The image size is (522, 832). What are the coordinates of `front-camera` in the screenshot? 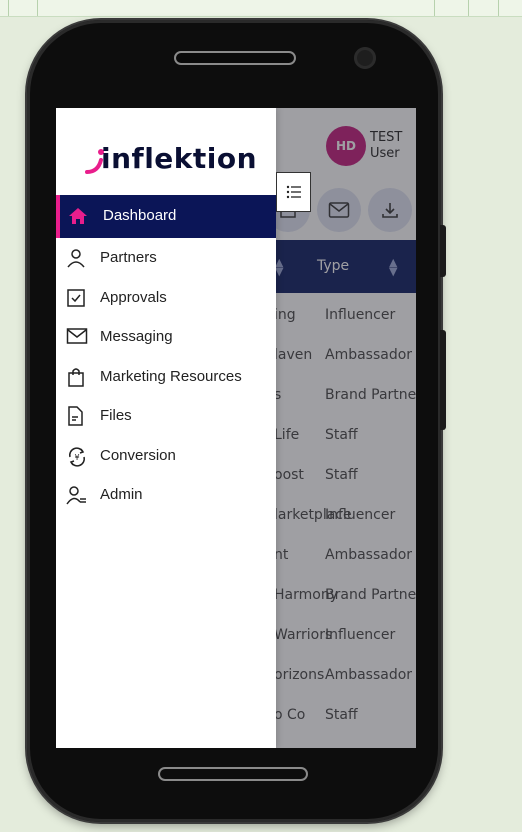 It's located at (365, 58).